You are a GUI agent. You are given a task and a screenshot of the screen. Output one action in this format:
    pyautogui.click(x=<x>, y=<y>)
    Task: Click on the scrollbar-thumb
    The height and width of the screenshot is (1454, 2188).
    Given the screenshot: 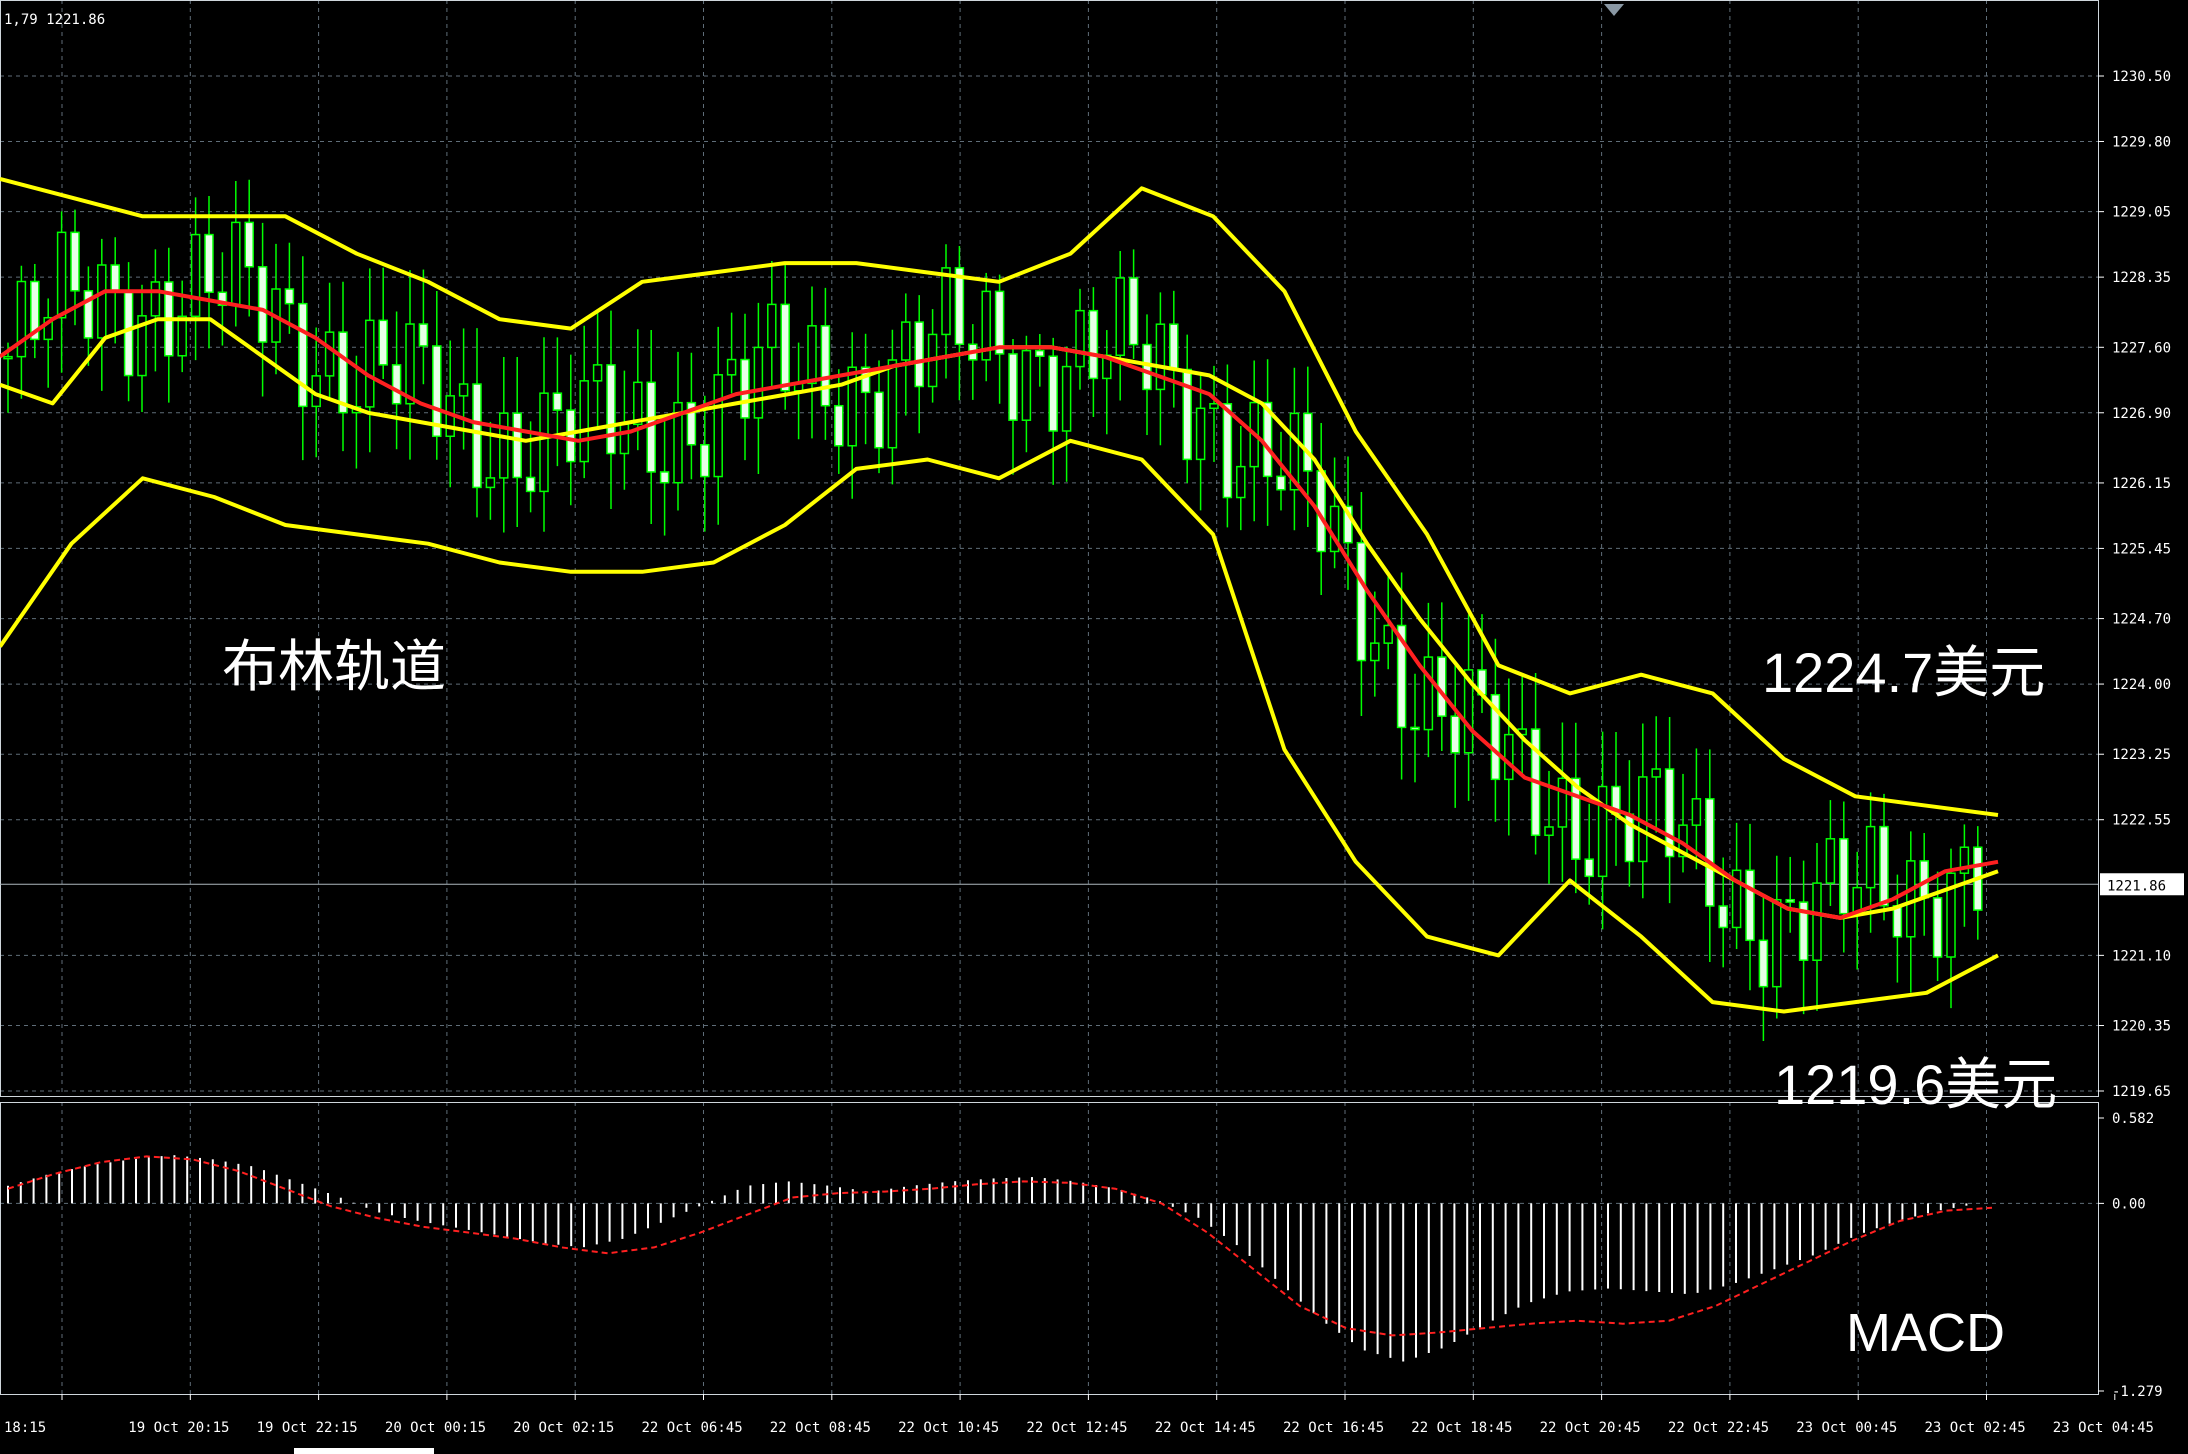 What is the action you would take?
    pyautogui.click(x=364, y=1451)
    